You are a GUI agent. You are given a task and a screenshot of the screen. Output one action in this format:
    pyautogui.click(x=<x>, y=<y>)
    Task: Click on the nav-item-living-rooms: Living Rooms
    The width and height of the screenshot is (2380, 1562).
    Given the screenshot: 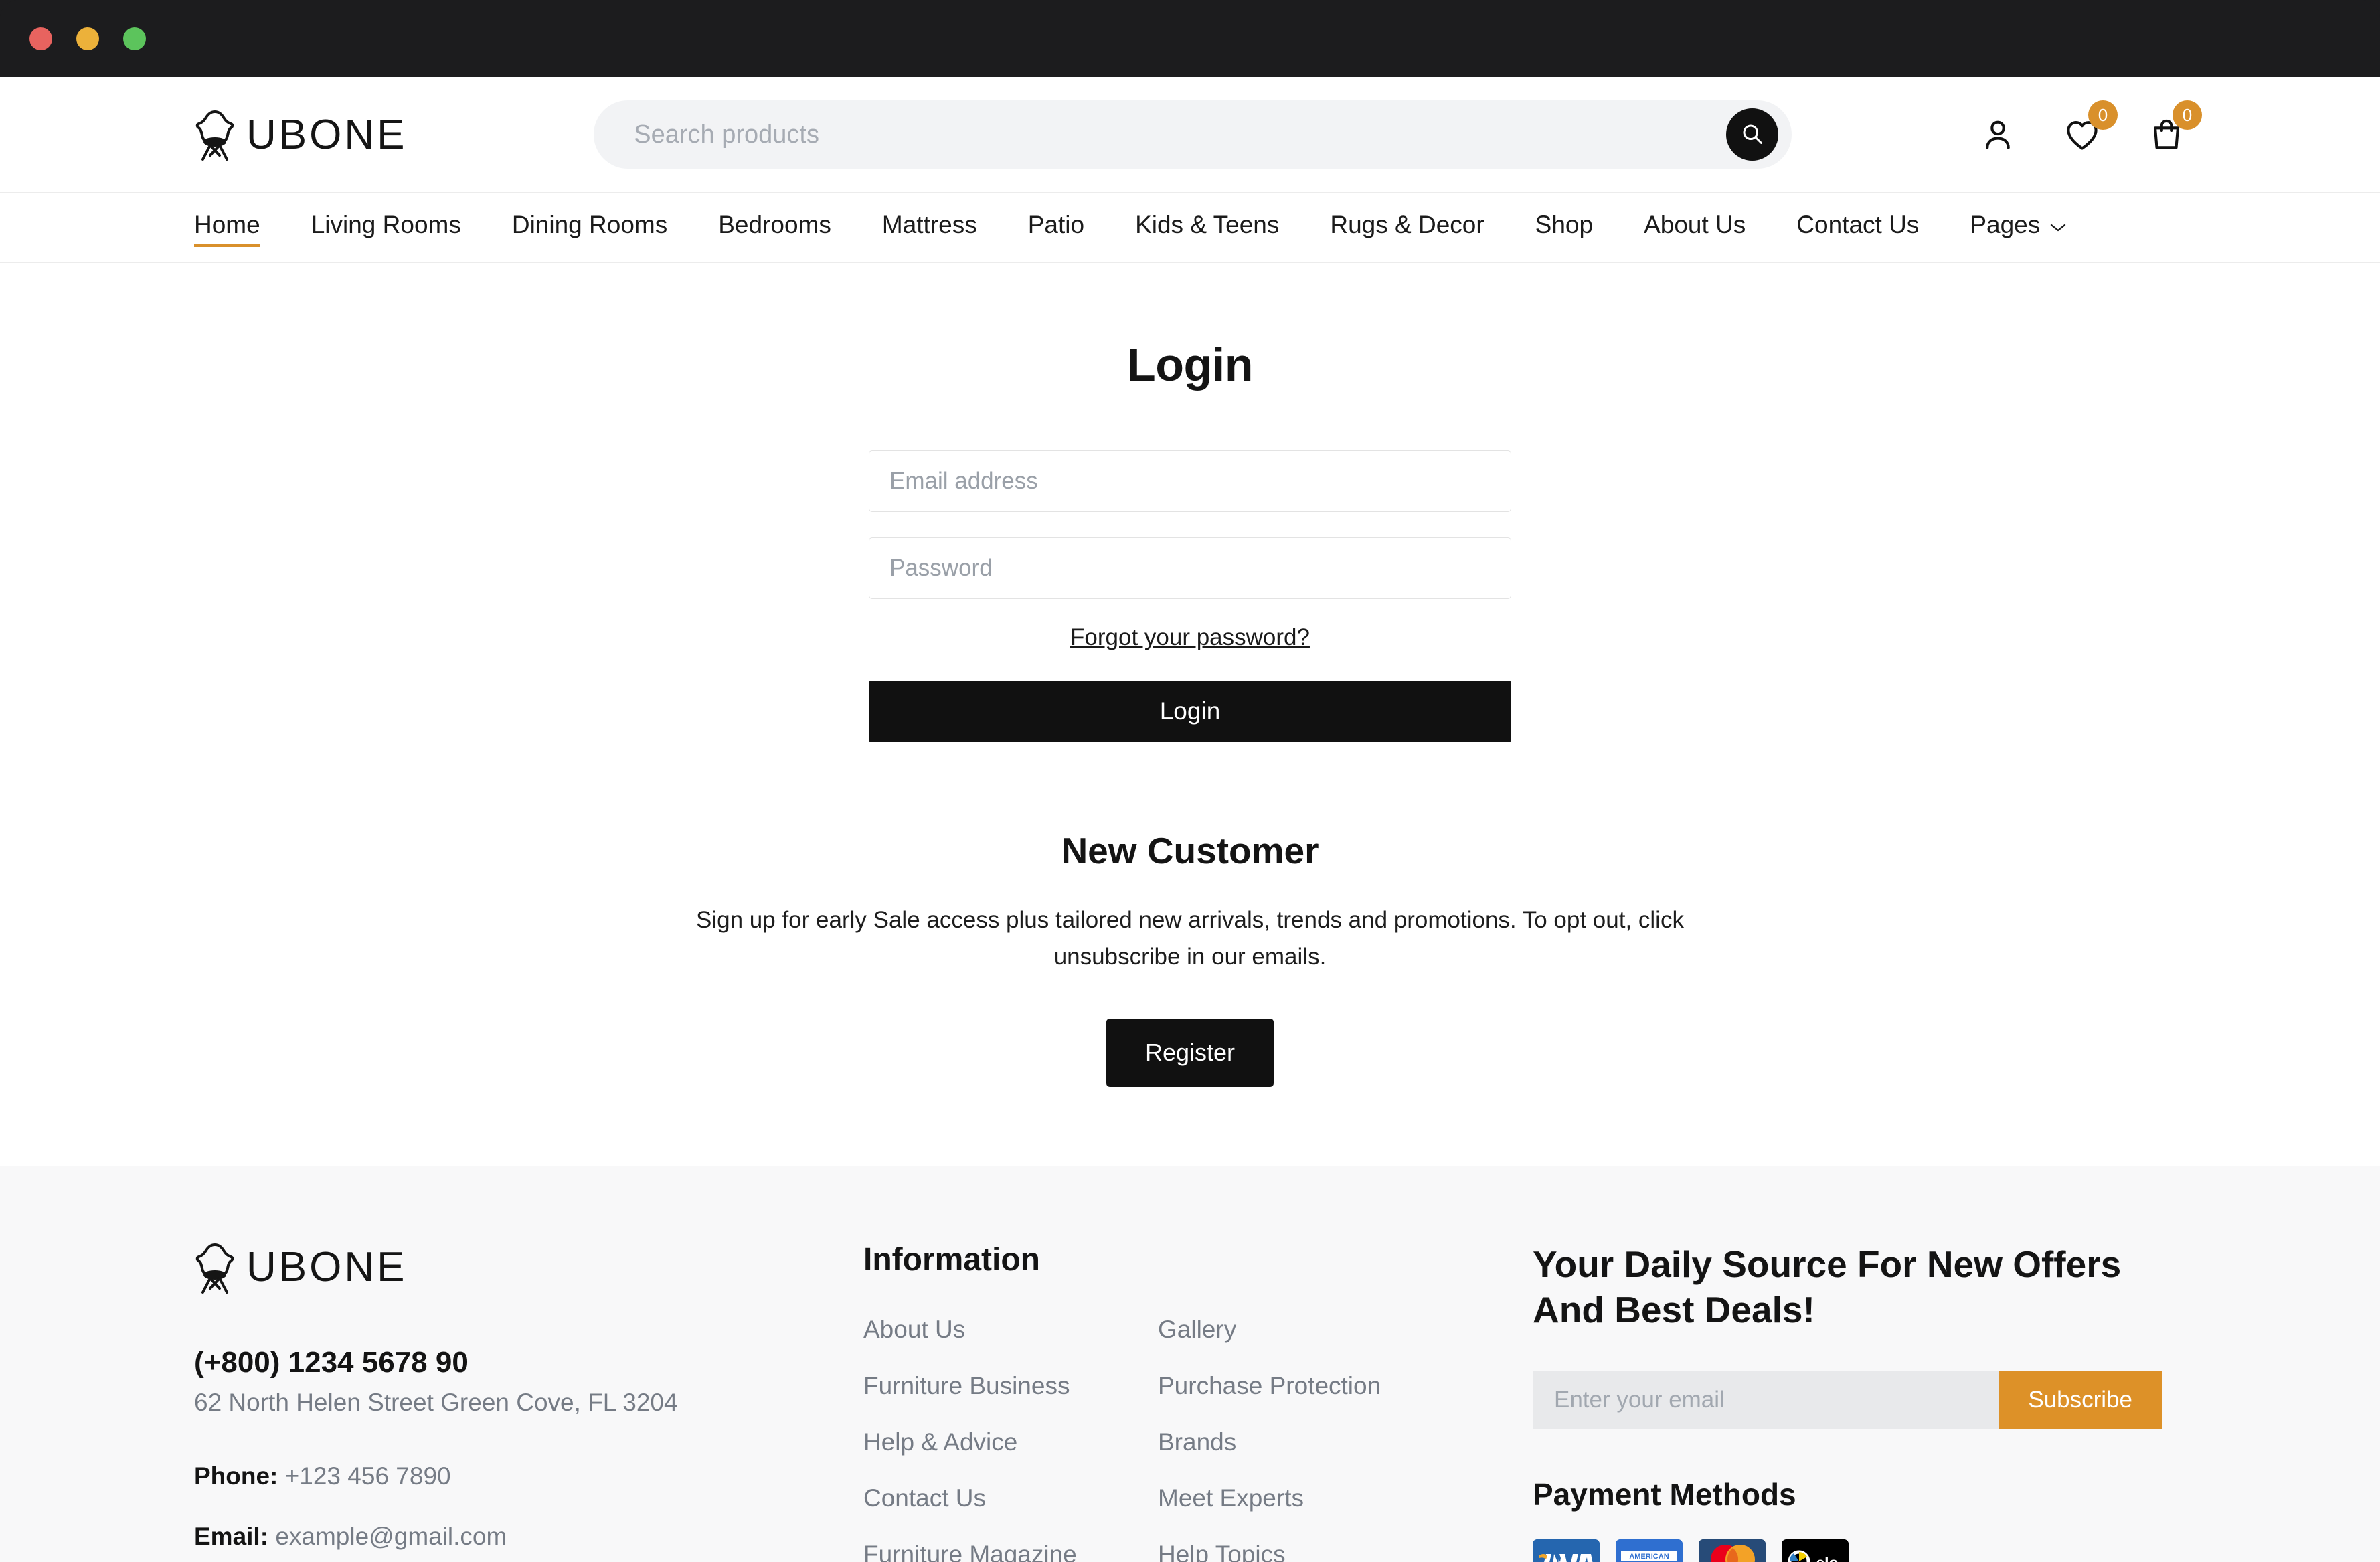 What is the action you would take?
    pyautogui.click(x=386, y=227)
    